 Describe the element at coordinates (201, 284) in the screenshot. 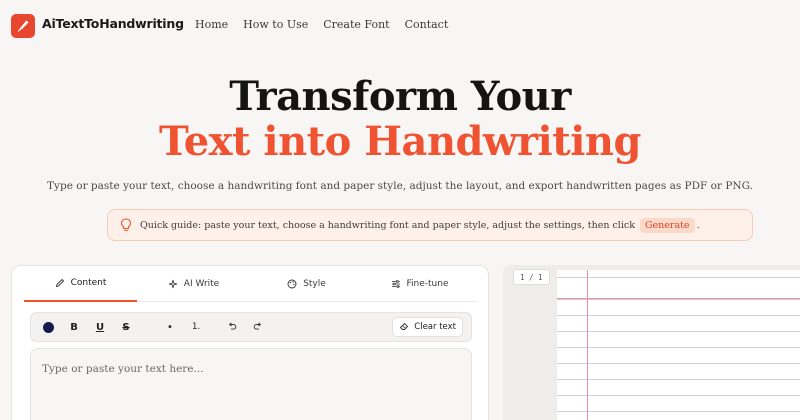

I see `tab-ai-write-label: AI Write` at that location.